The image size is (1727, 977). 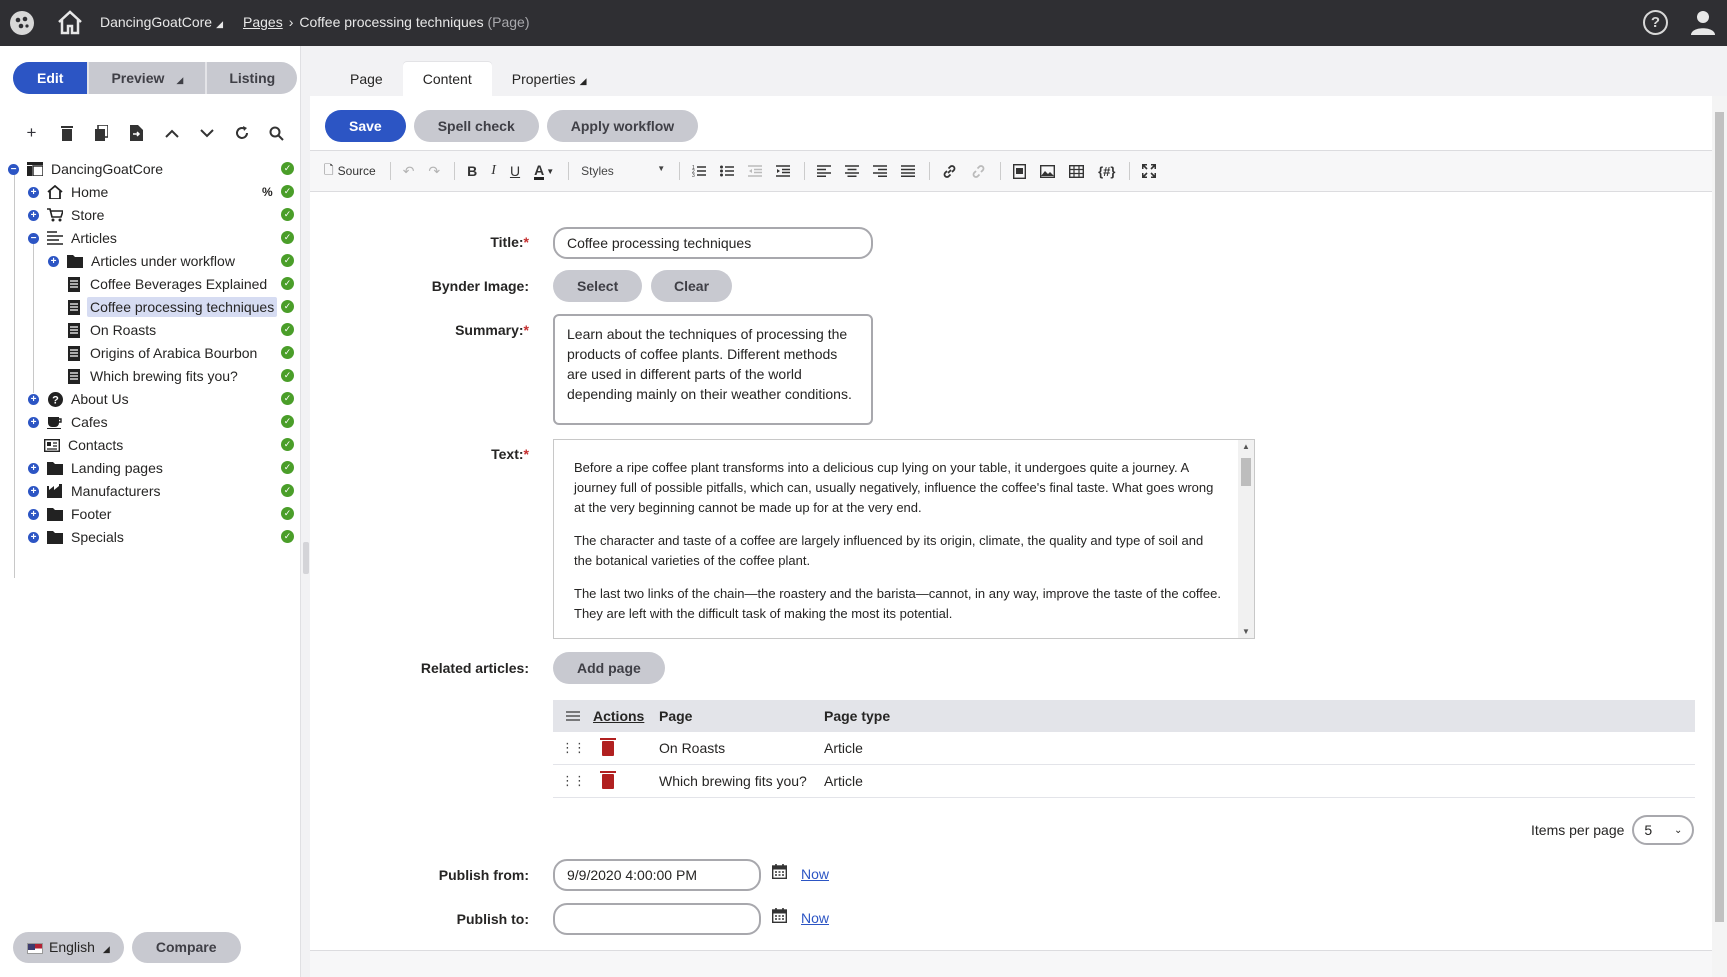 What do you see at coordinates (880, 171) in the screenshot?
I see `align-right-icon` at bounding box center [880, 171].